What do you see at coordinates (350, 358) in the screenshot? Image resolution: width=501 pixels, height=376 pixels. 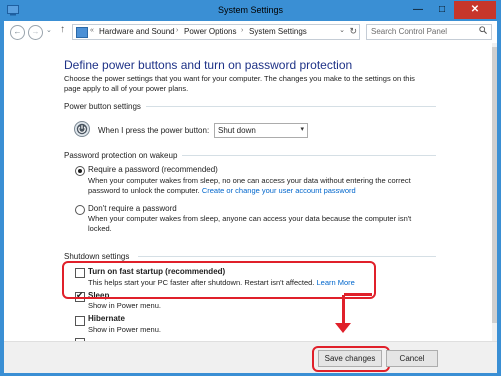 I see `save-changes-button: Save changes` at bounding box center [350, 358].